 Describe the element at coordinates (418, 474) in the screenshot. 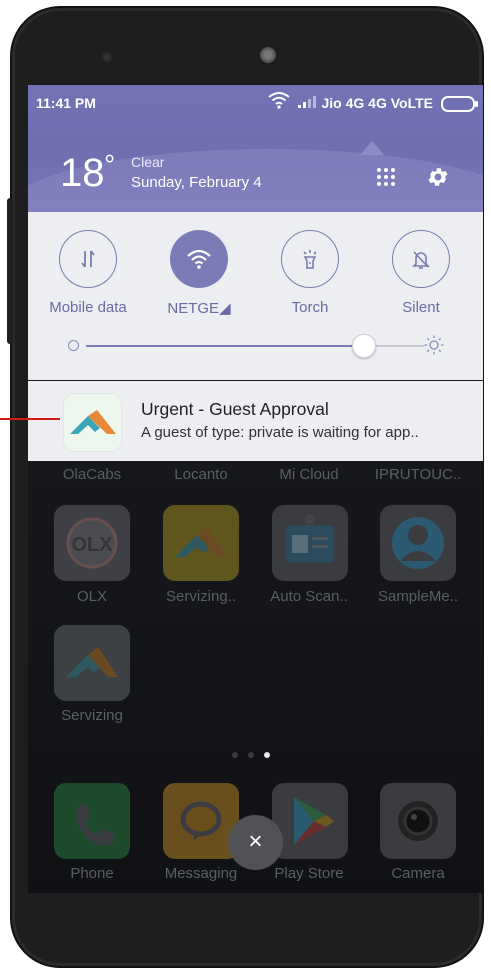

I see `app-label-iprutouch: IPRUTOUC..` at that location.